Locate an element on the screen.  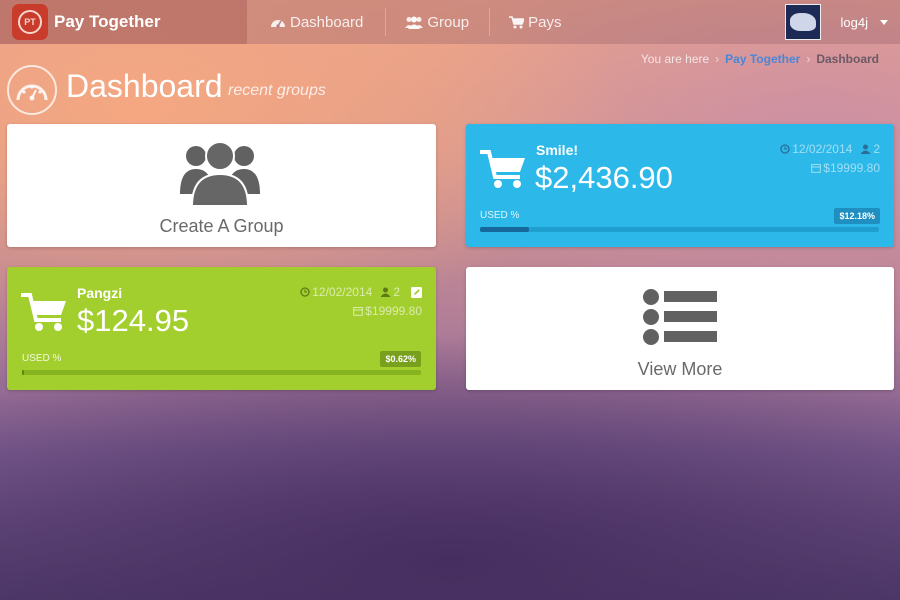
nav-item-pays: Pays is located at coordinates (535, 22).